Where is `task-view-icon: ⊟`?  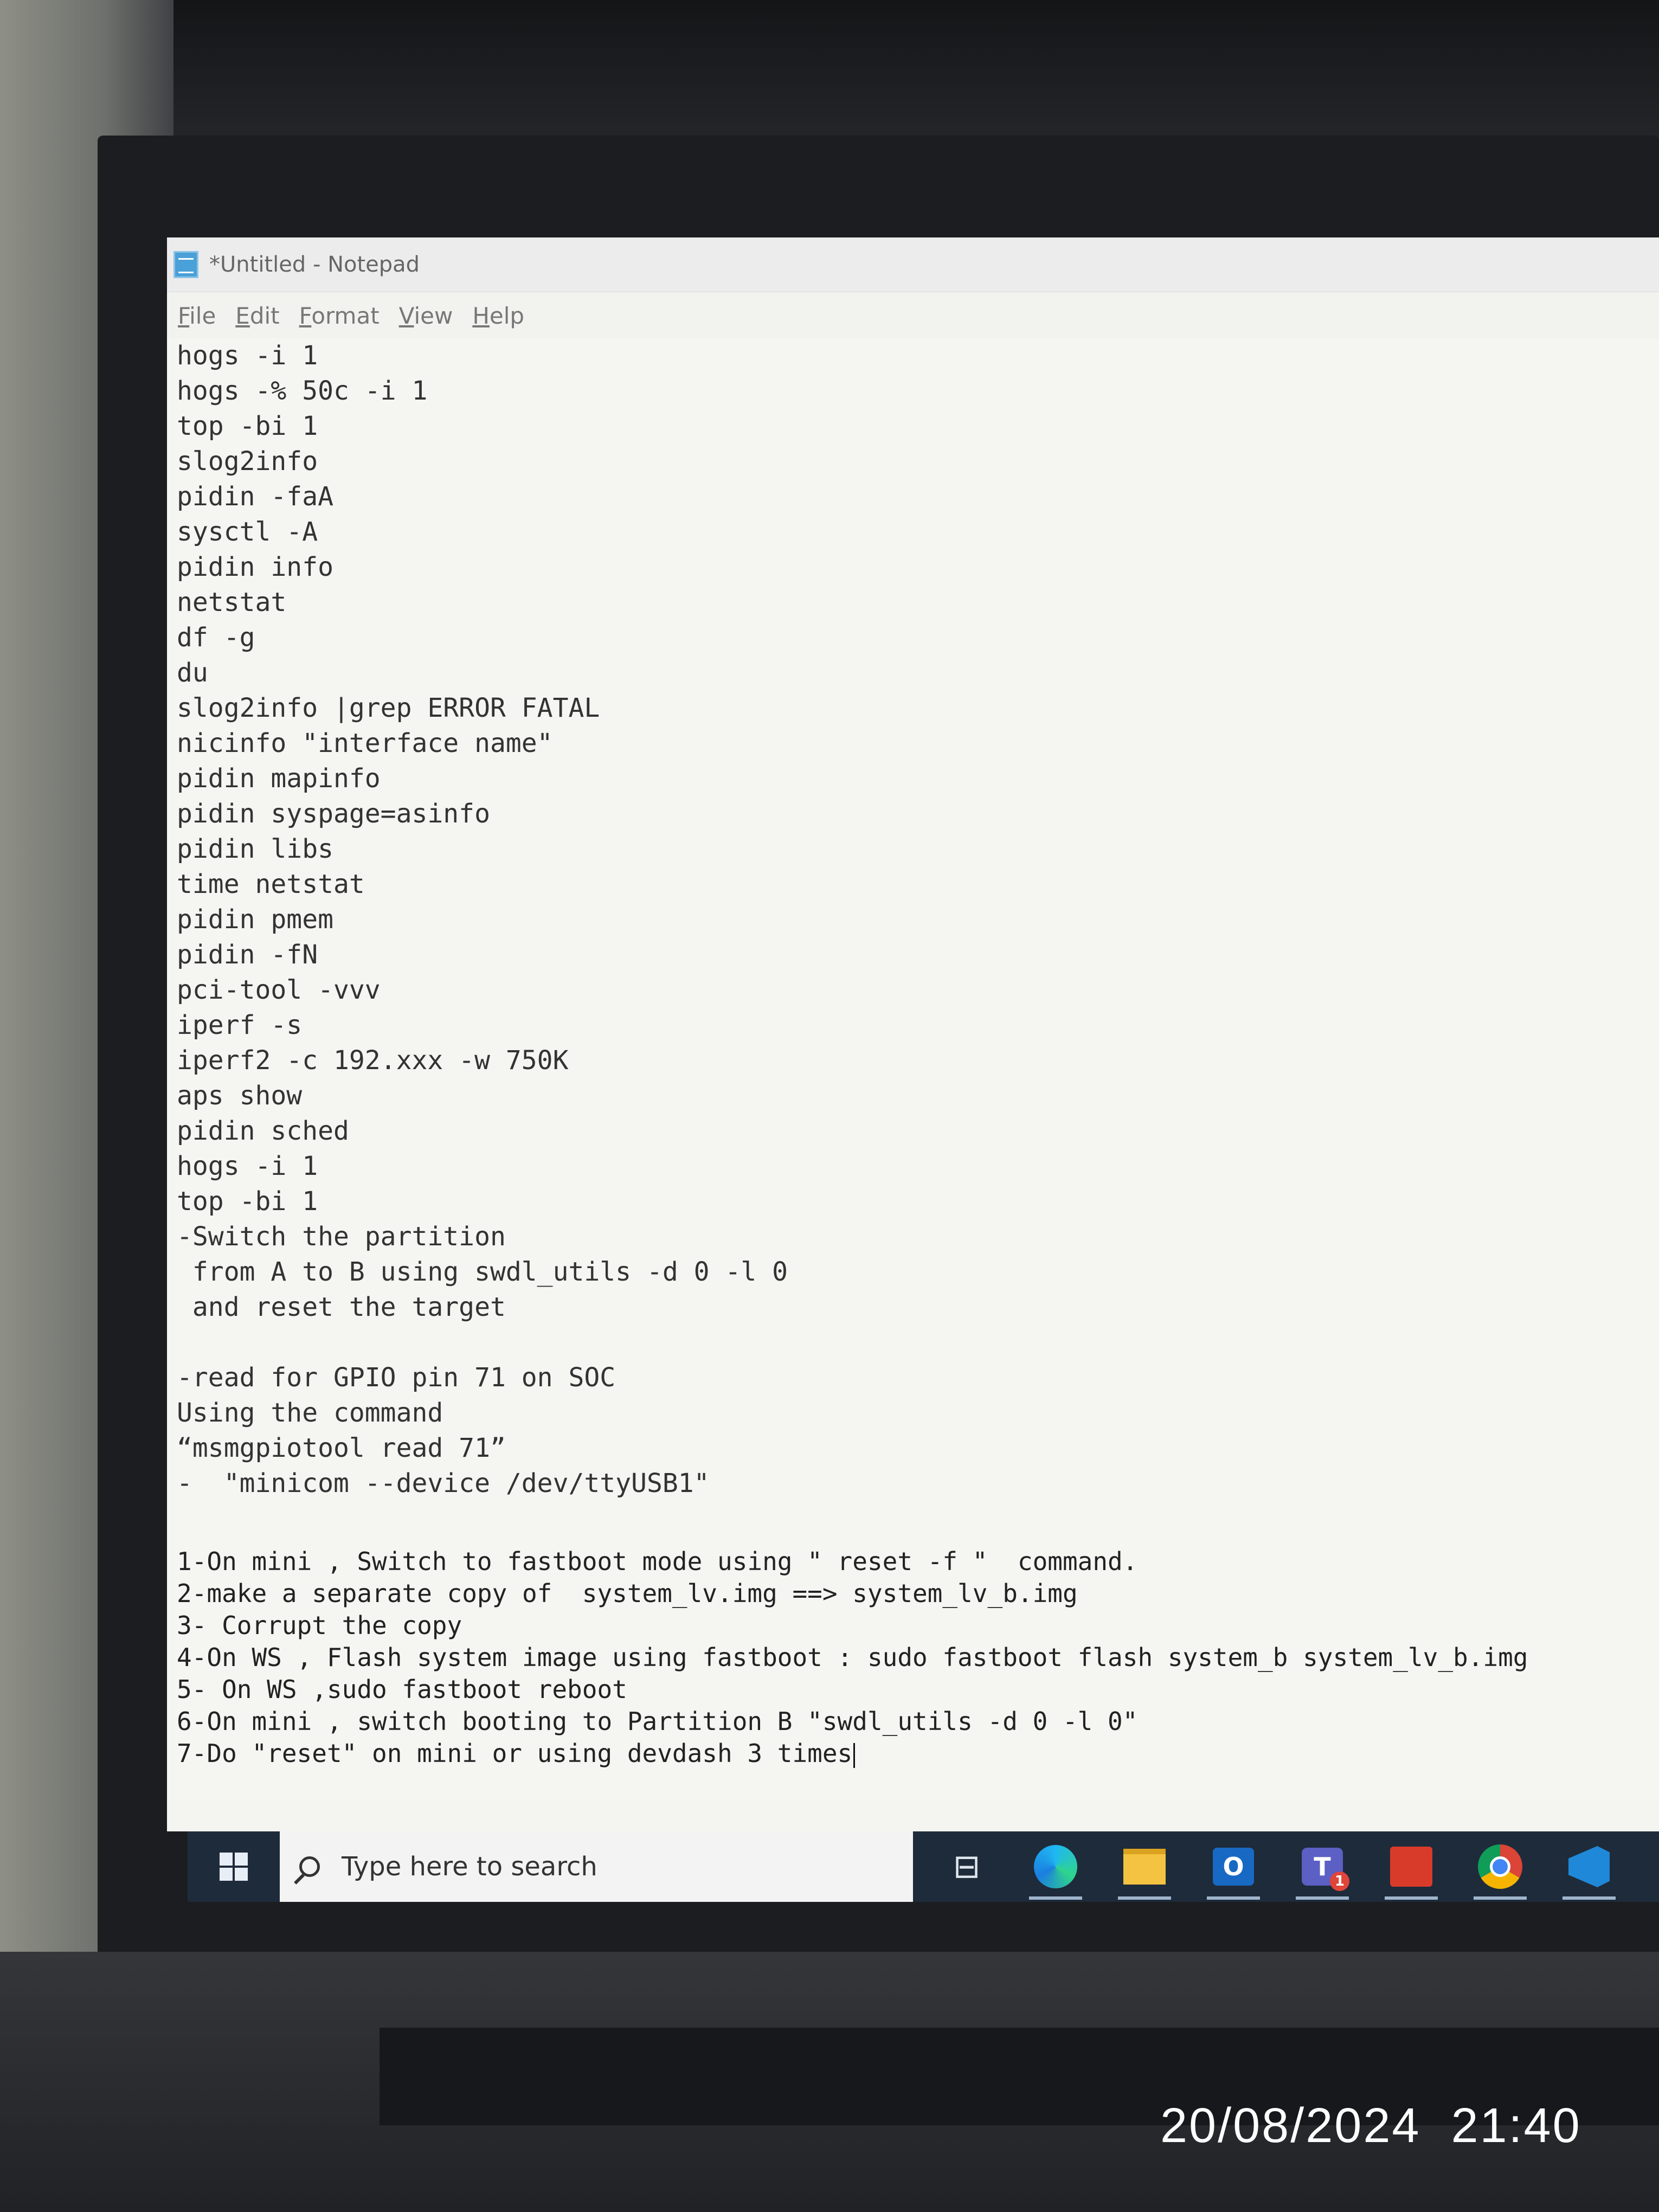 task-view-icon: ⊟ is located at coordinates (967, 1867).